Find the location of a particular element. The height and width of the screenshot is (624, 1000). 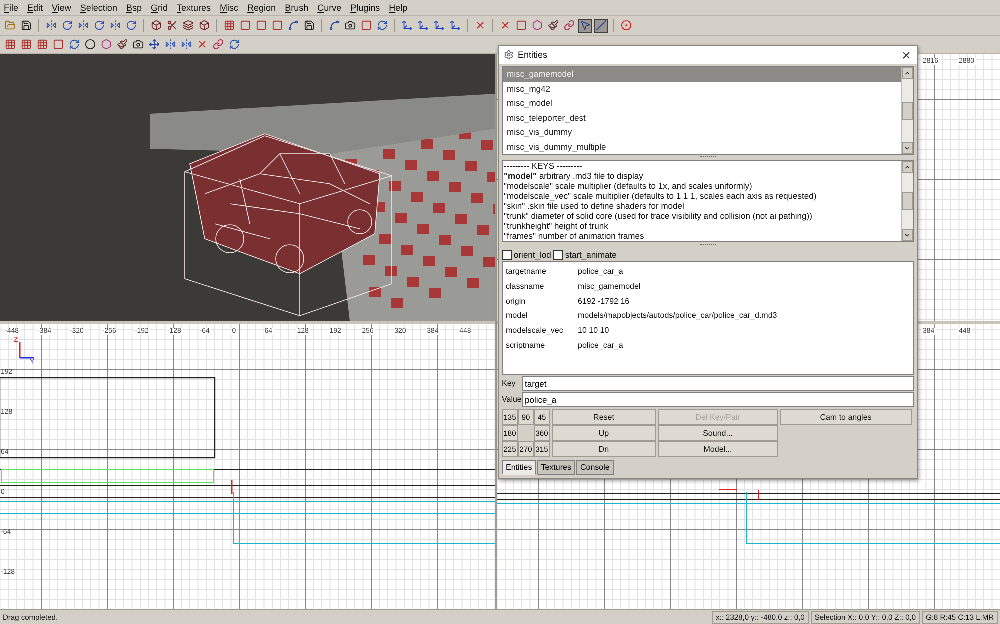

description-line: "trunk" diameter of solid core (used for trace visibility and collision (not ai pathing)) is located at coordinates (658, 216).